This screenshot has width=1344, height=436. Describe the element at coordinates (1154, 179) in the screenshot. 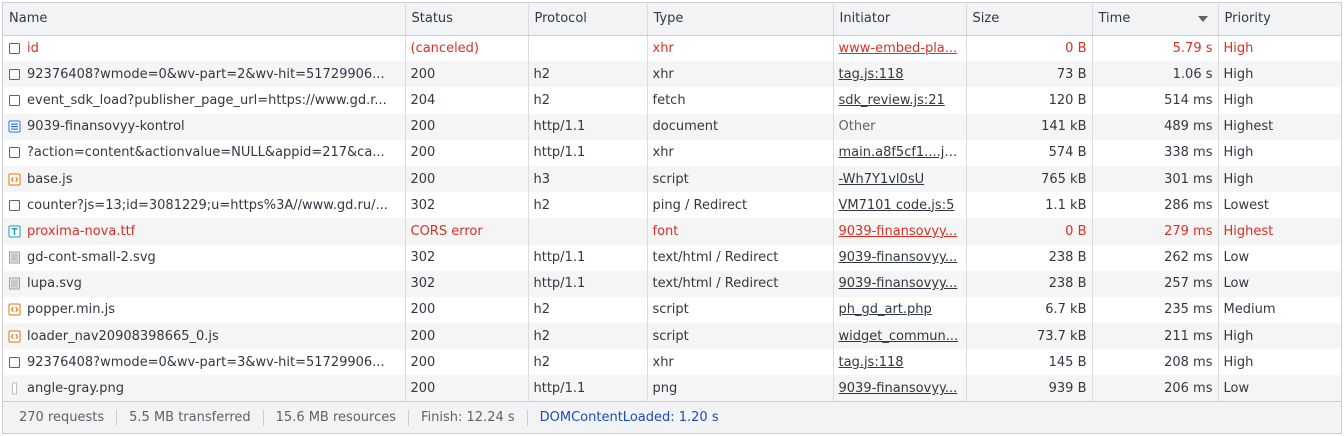

I see `cell-time: 301 ms` at that location.